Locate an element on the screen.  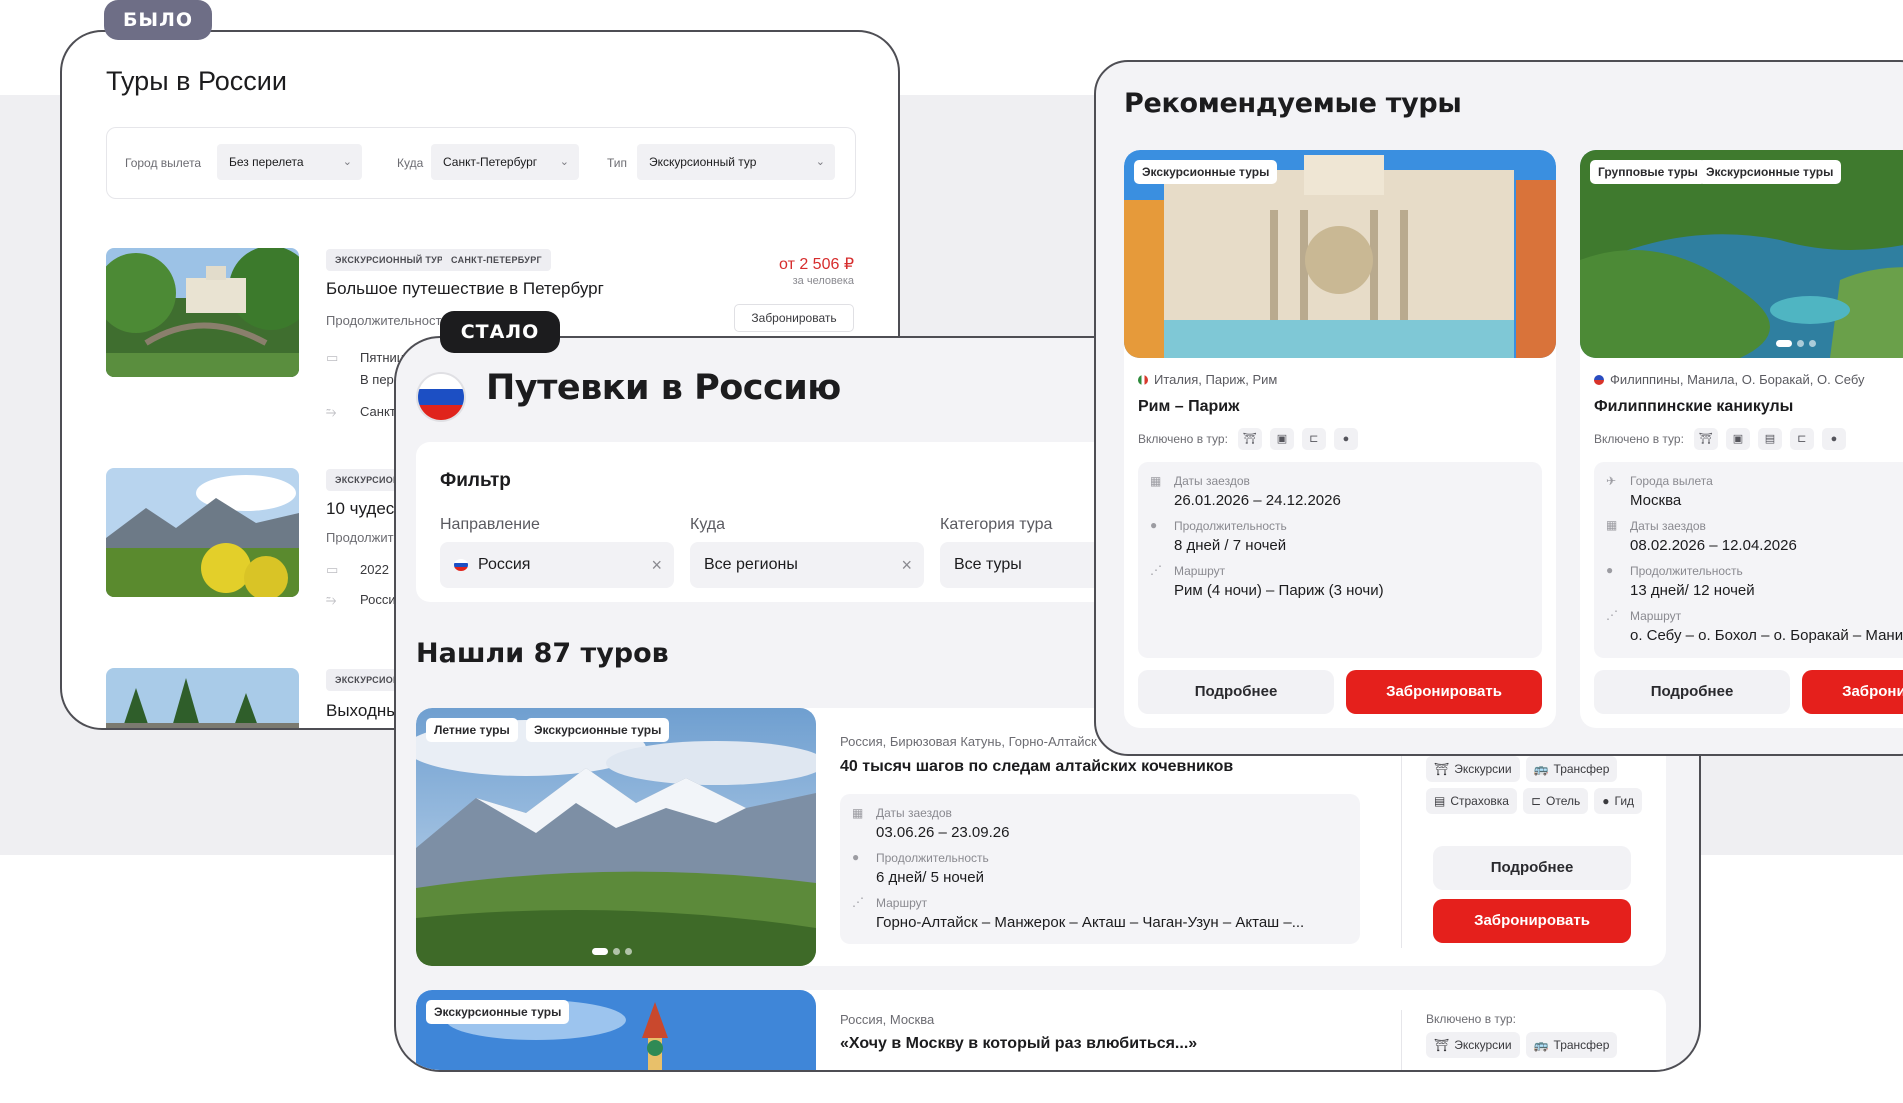
tour-image-altai: Летние туры Экскурсионные туры is located at coordinates (616, 837).